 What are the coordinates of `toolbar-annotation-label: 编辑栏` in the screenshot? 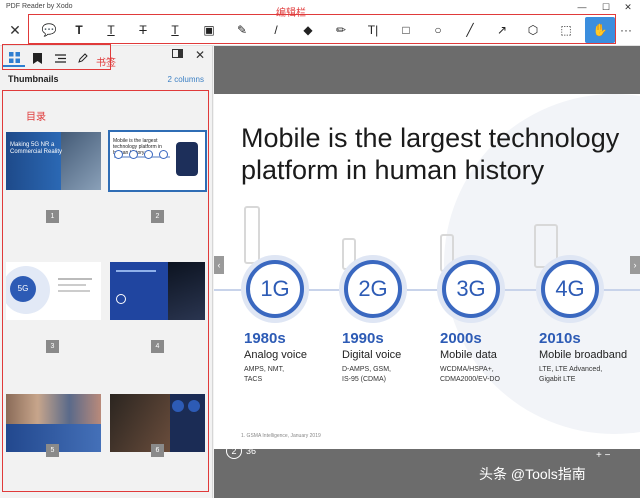 It's located at (291, 13).